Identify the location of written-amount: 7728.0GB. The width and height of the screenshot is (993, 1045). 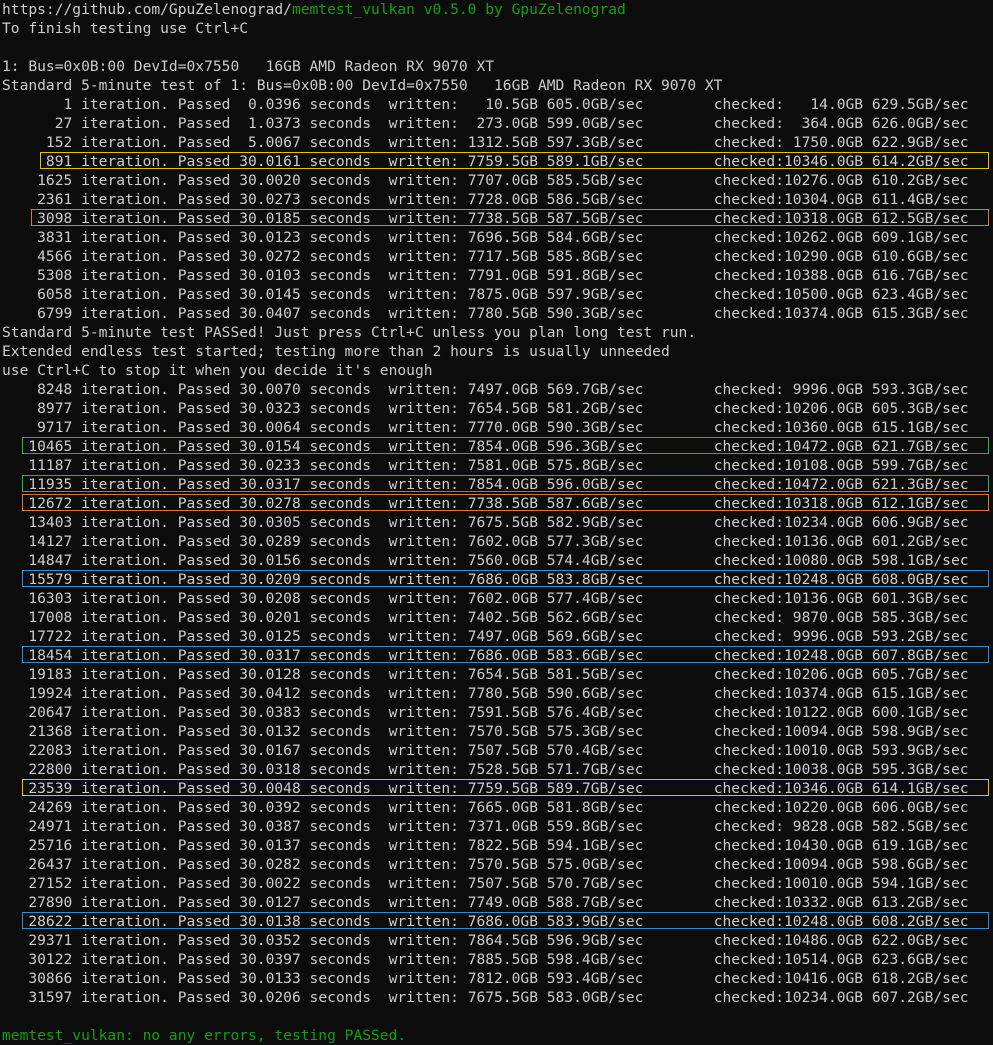
(498, 199).